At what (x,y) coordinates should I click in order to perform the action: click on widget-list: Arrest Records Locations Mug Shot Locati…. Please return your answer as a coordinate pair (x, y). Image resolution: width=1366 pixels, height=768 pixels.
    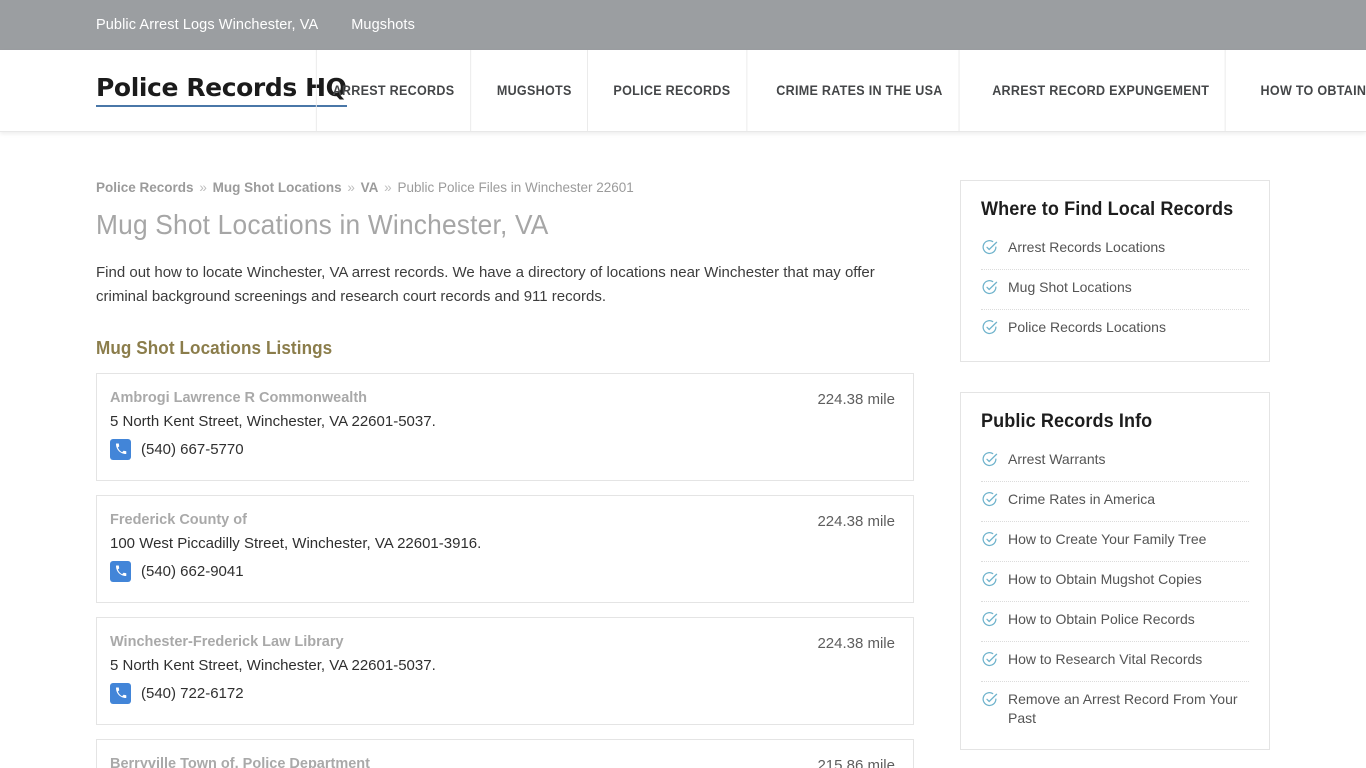
    Looking at the image, I should click on (1115, 289).